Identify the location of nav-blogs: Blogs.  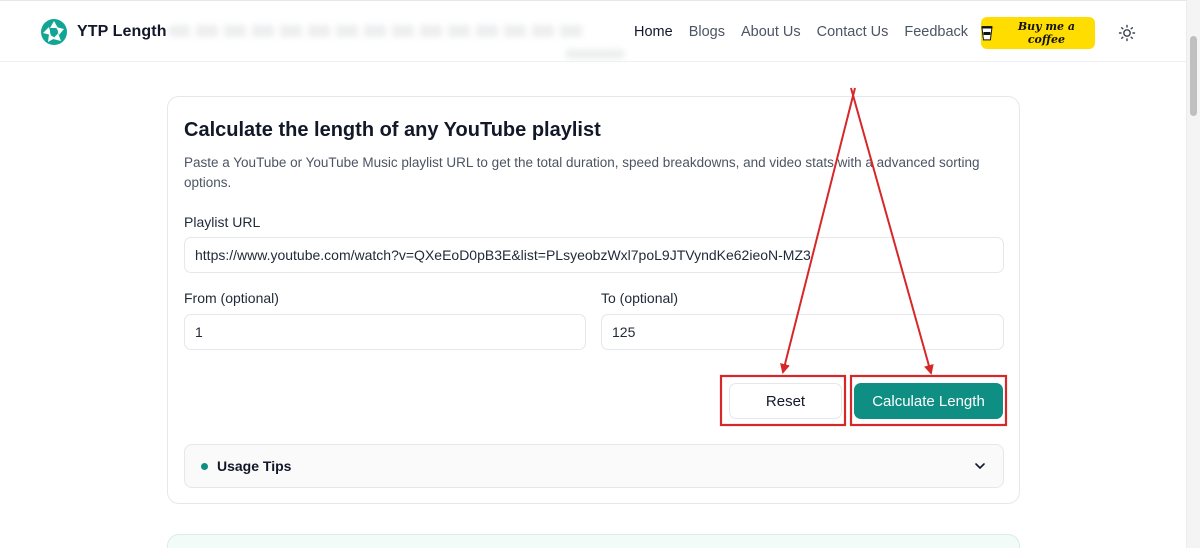
(707, 32).